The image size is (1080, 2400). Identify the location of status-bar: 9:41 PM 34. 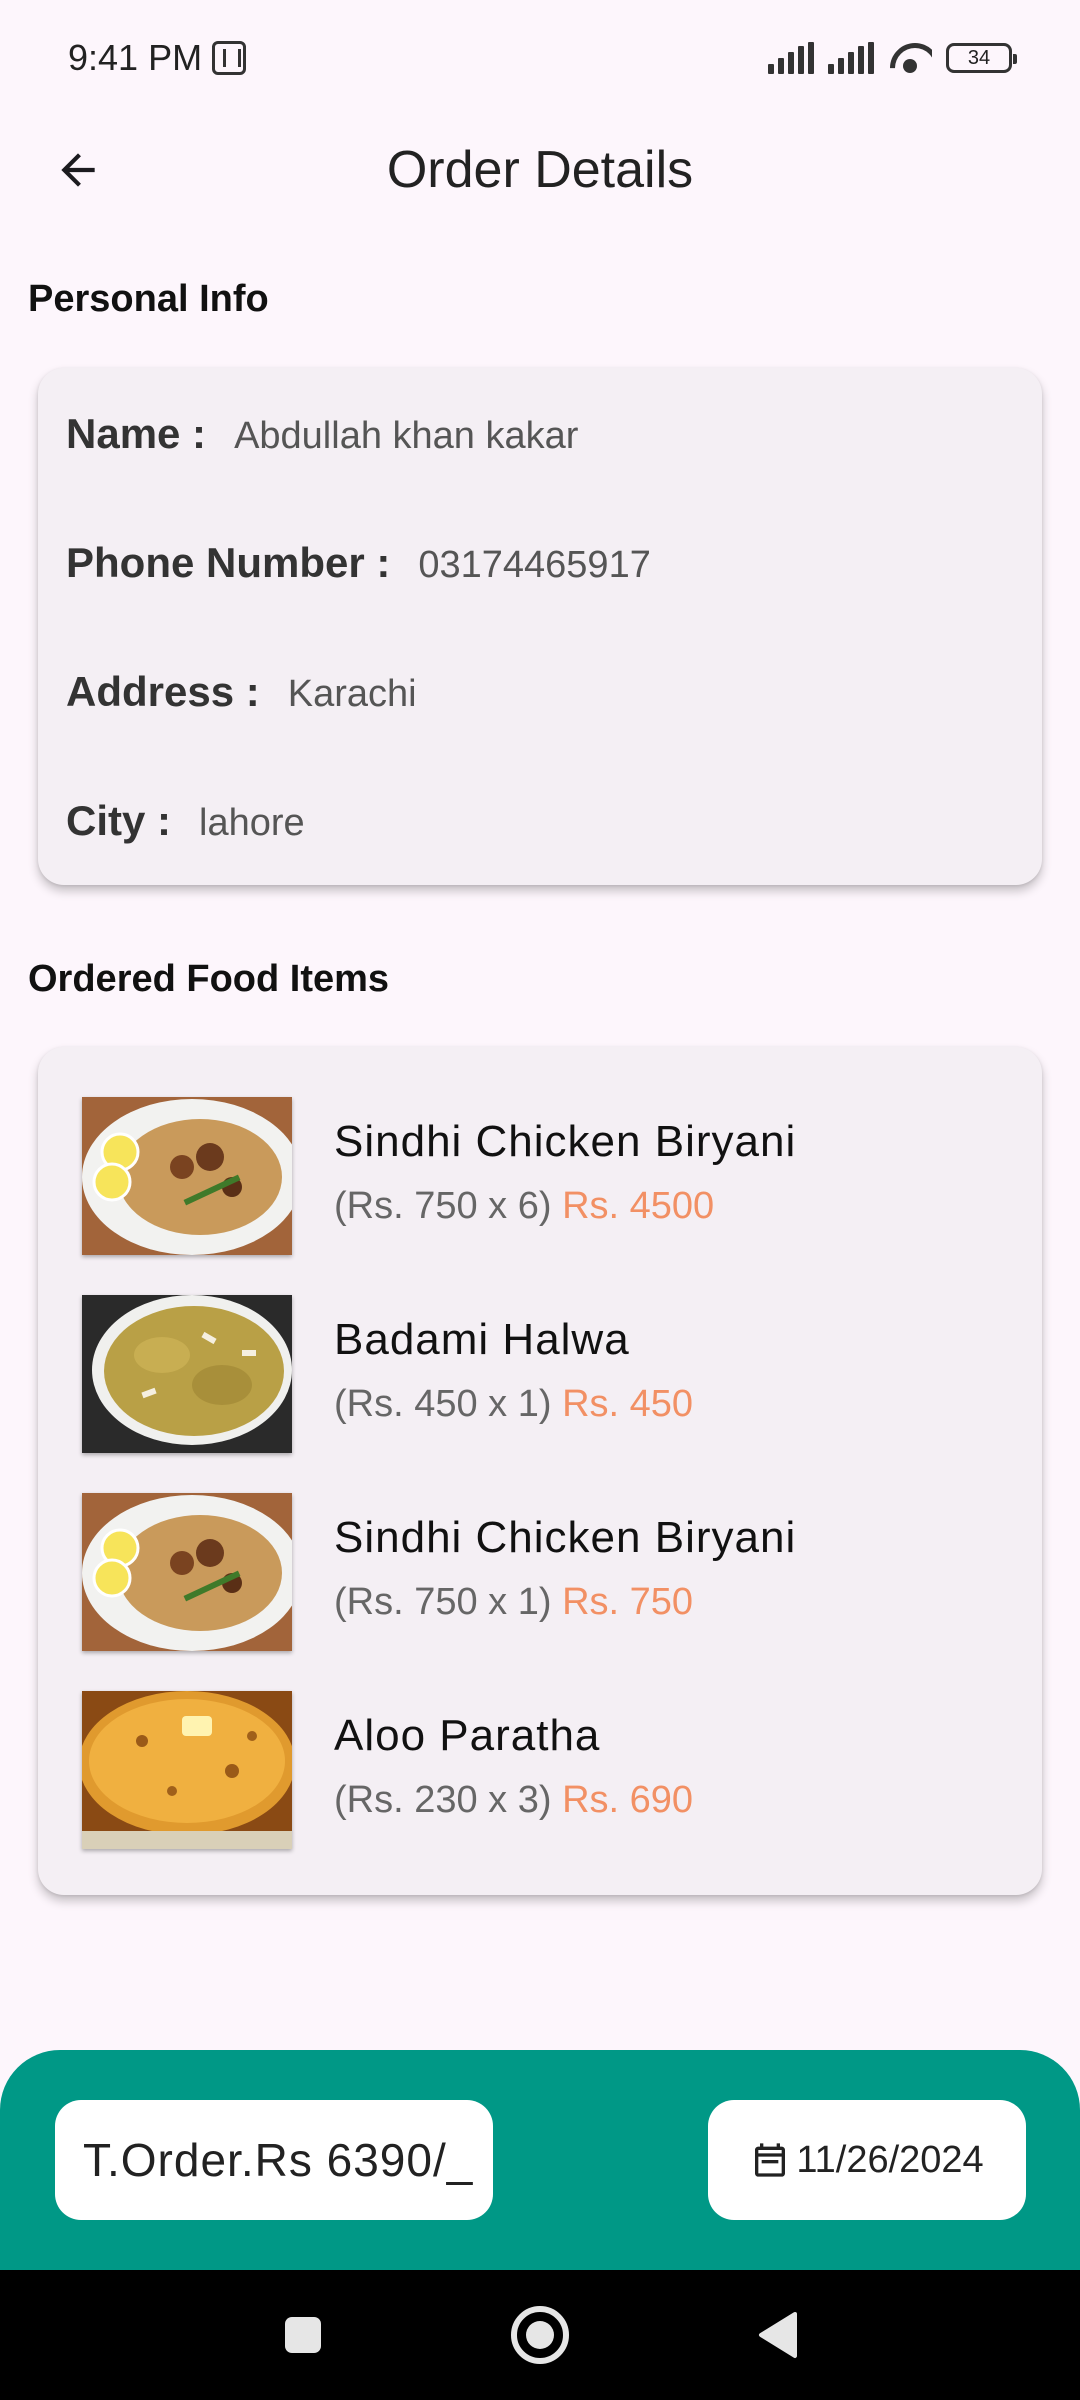
(540, 58).